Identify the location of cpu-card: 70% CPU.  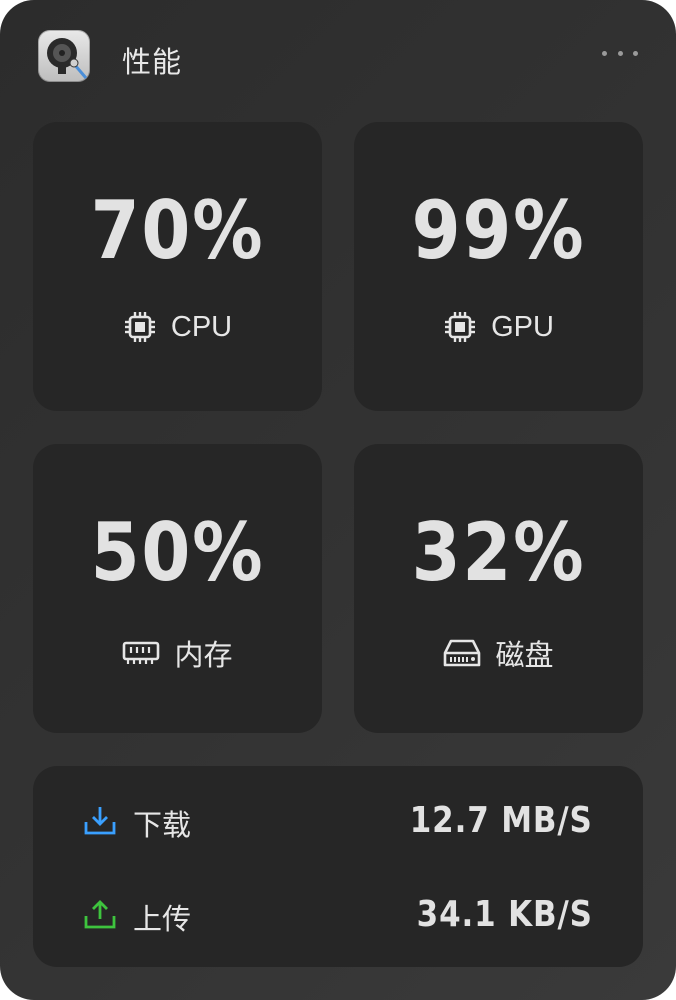
(177, 266).